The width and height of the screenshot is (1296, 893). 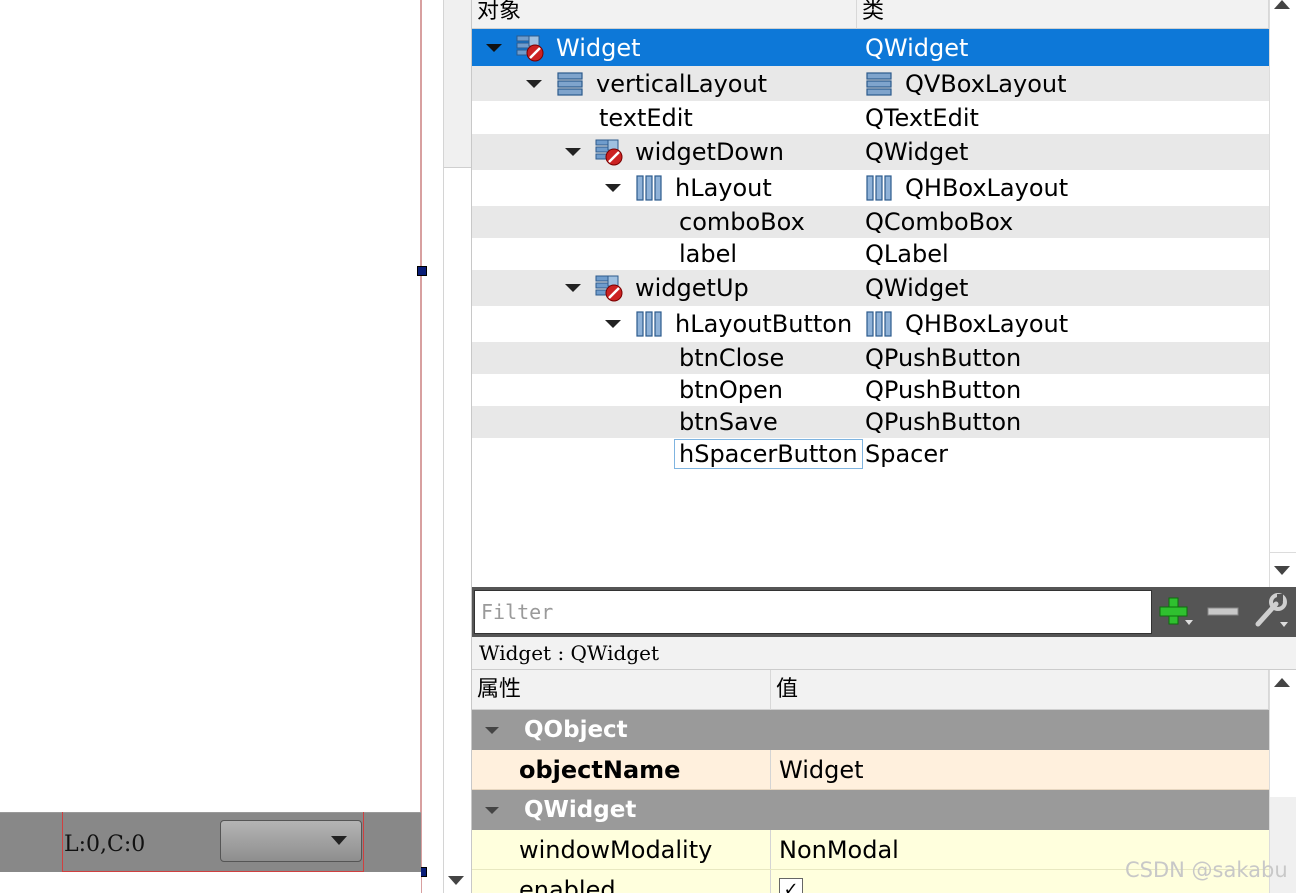 What do you see at coordinates (939, 222) in the screenshot?
I see `object-class: QComboBox` at bounding box center [939, 222].